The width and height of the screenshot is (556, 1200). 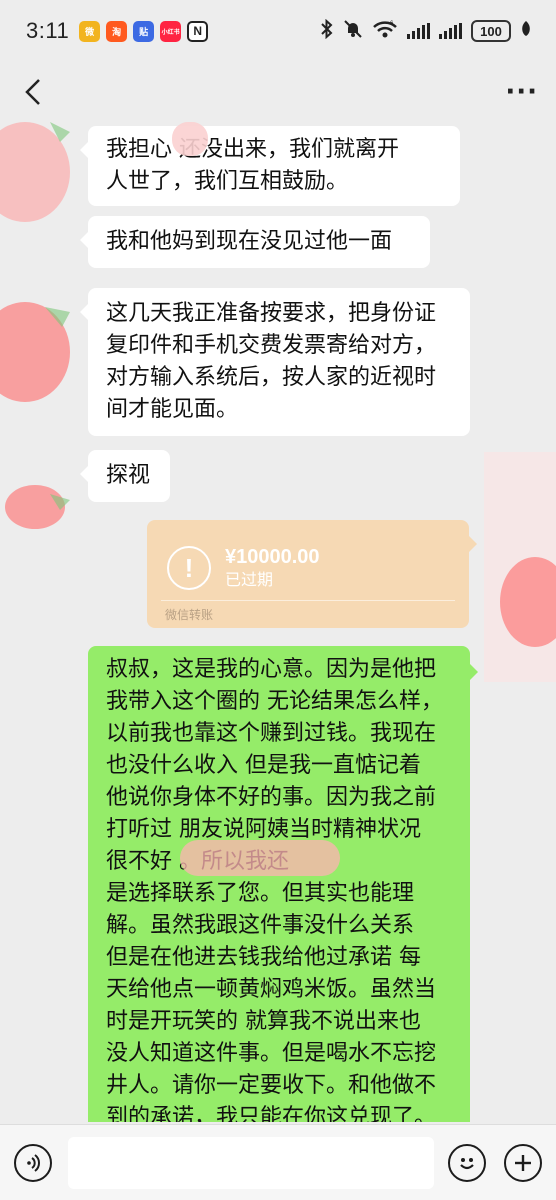 I want to click on message-line: 叔叔，这是我的心意。因为是他把, so click(x=271, y=669).